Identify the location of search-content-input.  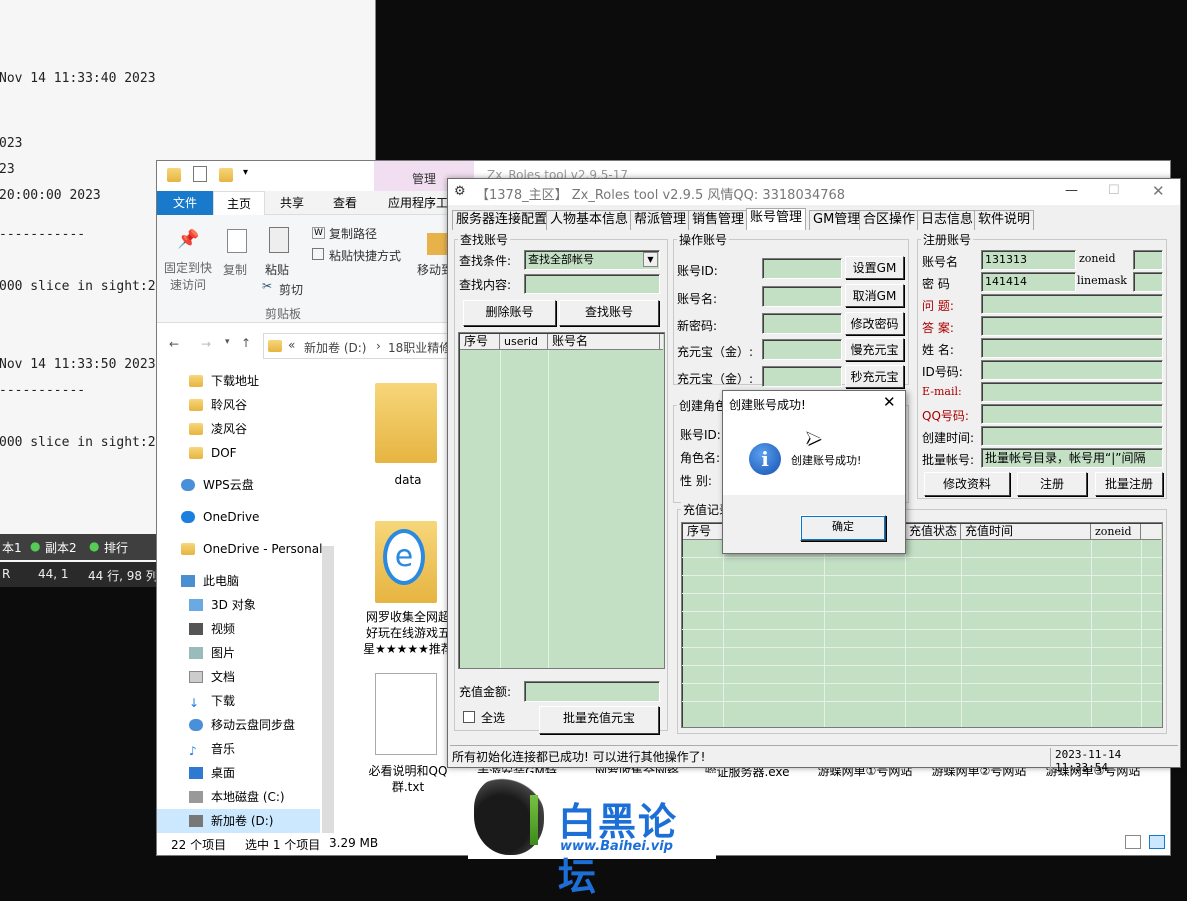
(592, 284).